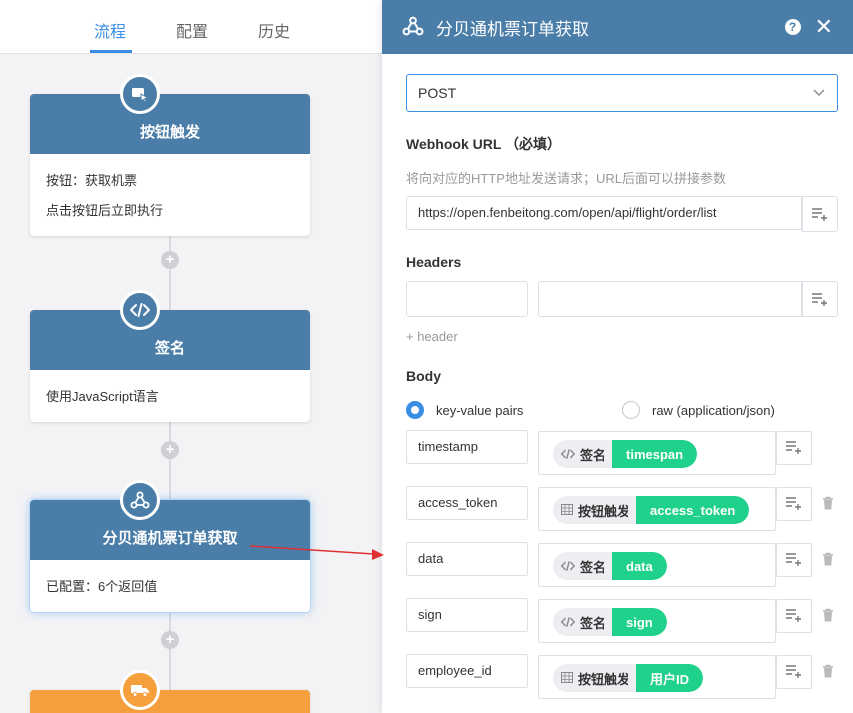 The width and height of the screenshot is (853, 713). Describe the element at coordinates (110, 30) in the screenshot. I see `tab-flow: 流程` at that location.